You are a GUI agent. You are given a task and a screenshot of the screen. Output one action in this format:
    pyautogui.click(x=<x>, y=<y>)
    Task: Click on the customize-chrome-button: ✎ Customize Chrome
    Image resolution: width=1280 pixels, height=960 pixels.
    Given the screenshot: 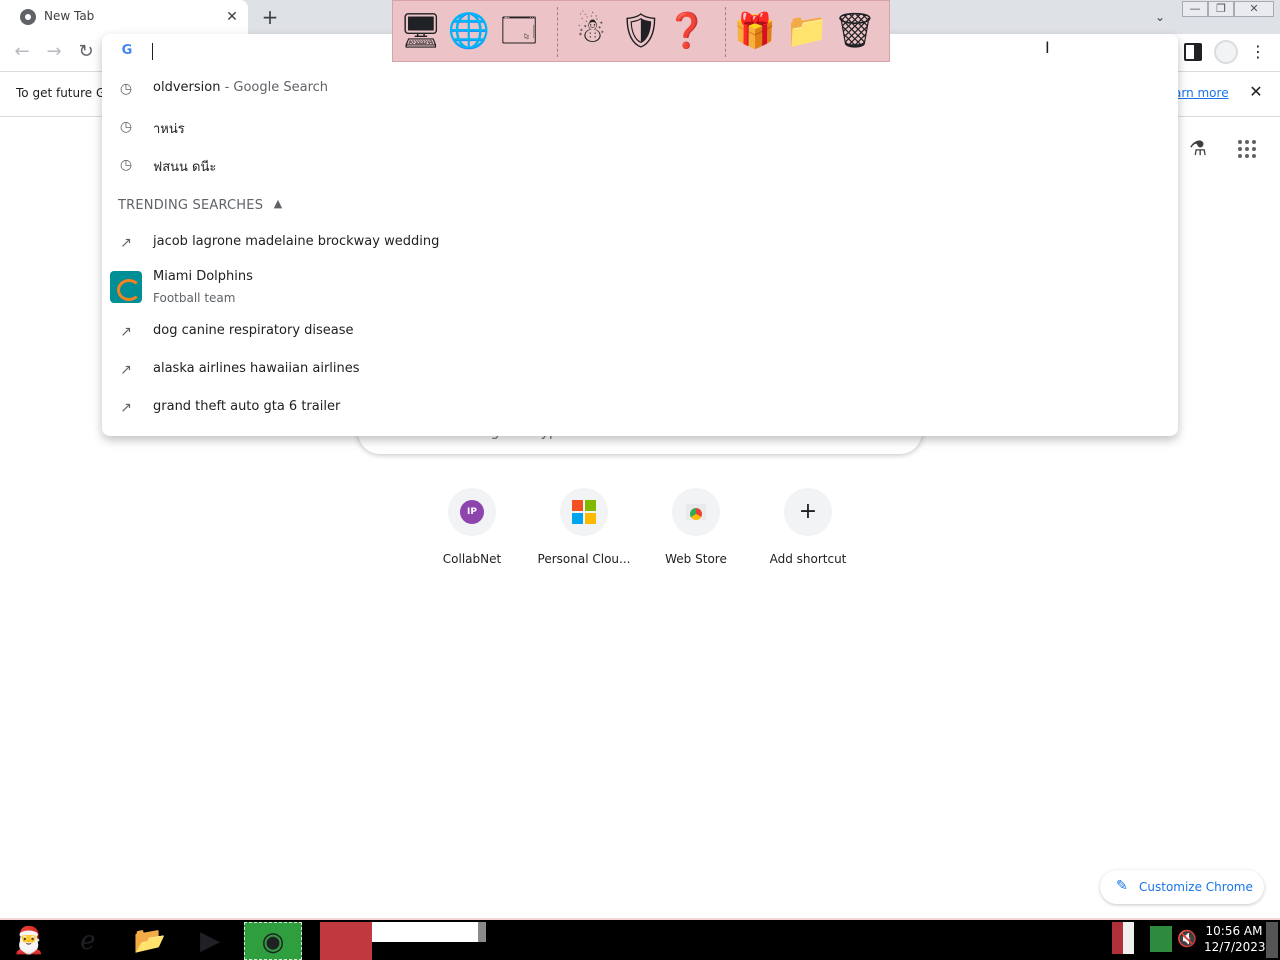 What is the action you would take?
    pyautogui.click(x=1182, y=887)
    